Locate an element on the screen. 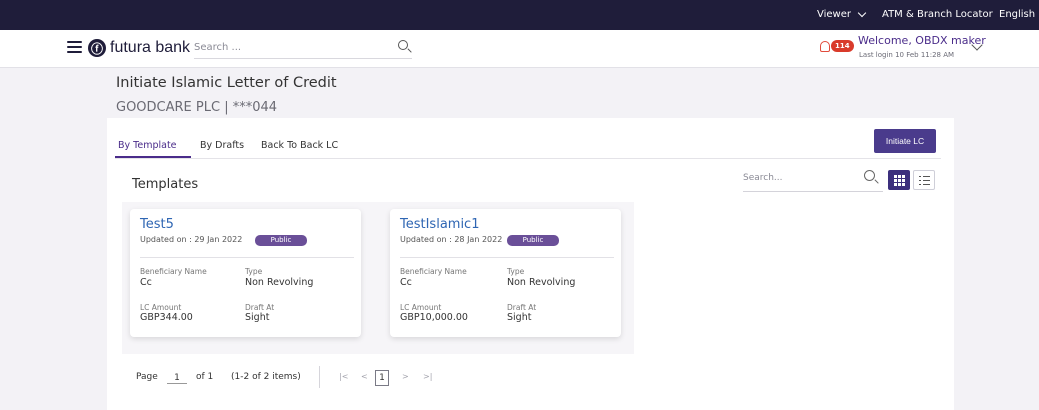 The width and height of the screenshot is (1039, 410). pagination-divider is located at coordinates (319, 377).